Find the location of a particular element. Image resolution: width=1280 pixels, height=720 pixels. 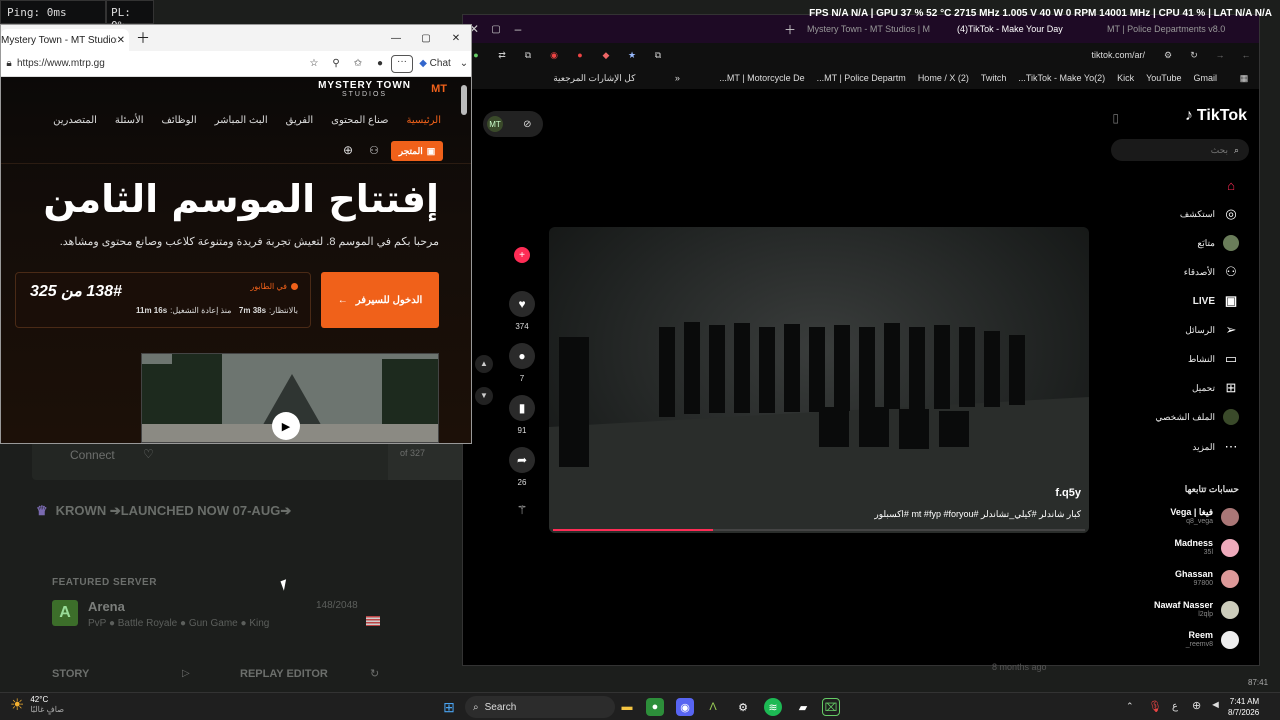

heart-icon: ♡ is located at coordinates (148, 454).